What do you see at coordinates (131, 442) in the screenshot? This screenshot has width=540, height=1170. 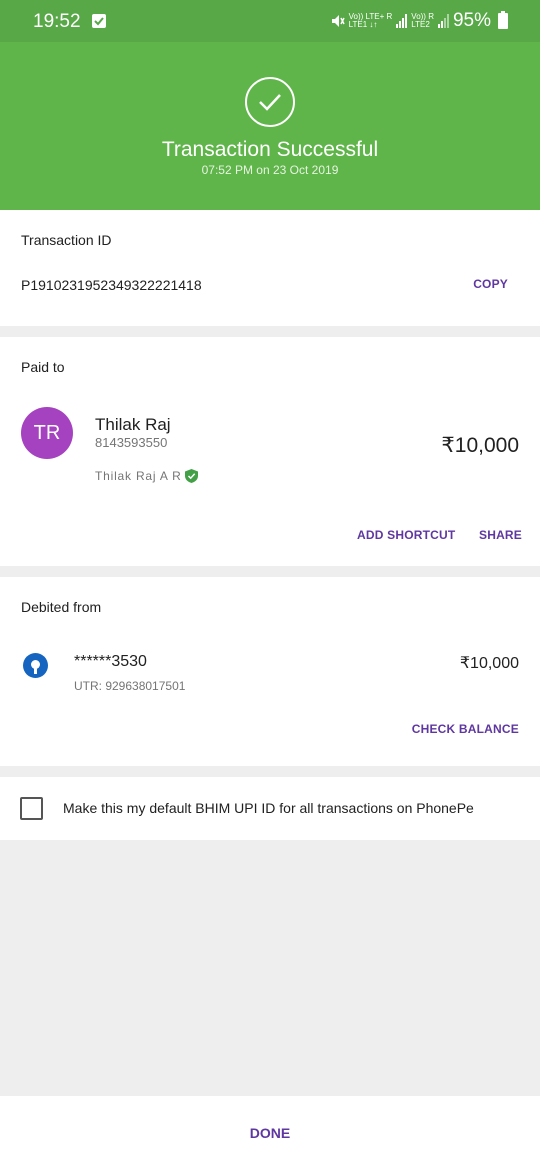 I see `payee-phone: 8143593550` at bounding box center [131, 442].